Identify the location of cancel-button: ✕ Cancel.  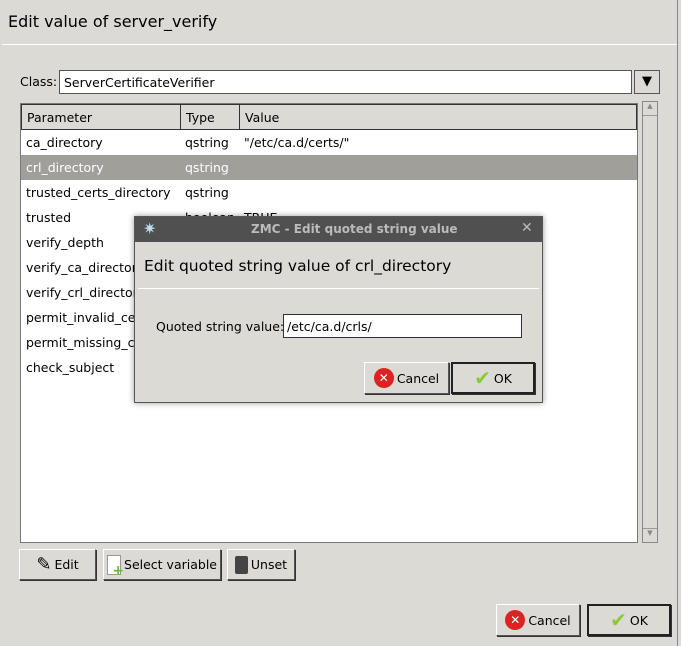
(538, 620).